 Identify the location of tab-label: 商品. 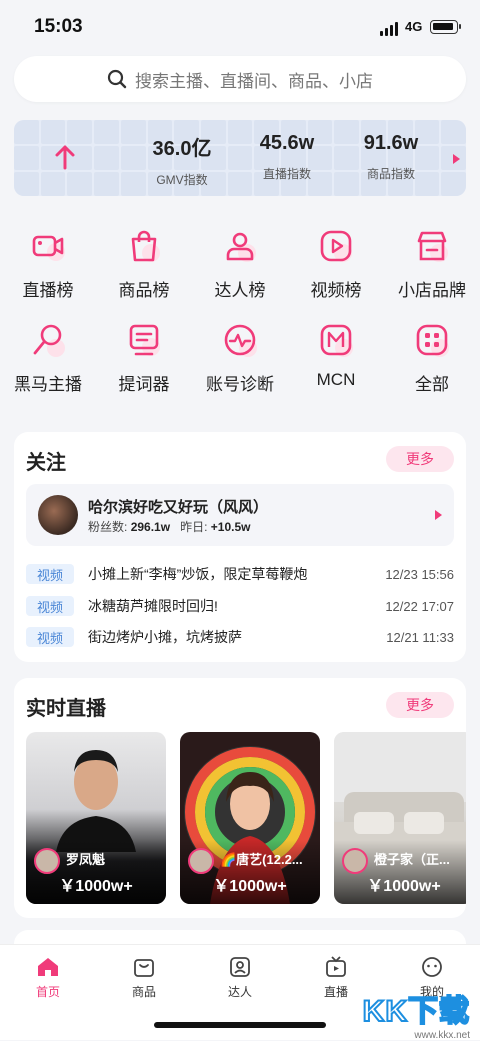
(143, 992).